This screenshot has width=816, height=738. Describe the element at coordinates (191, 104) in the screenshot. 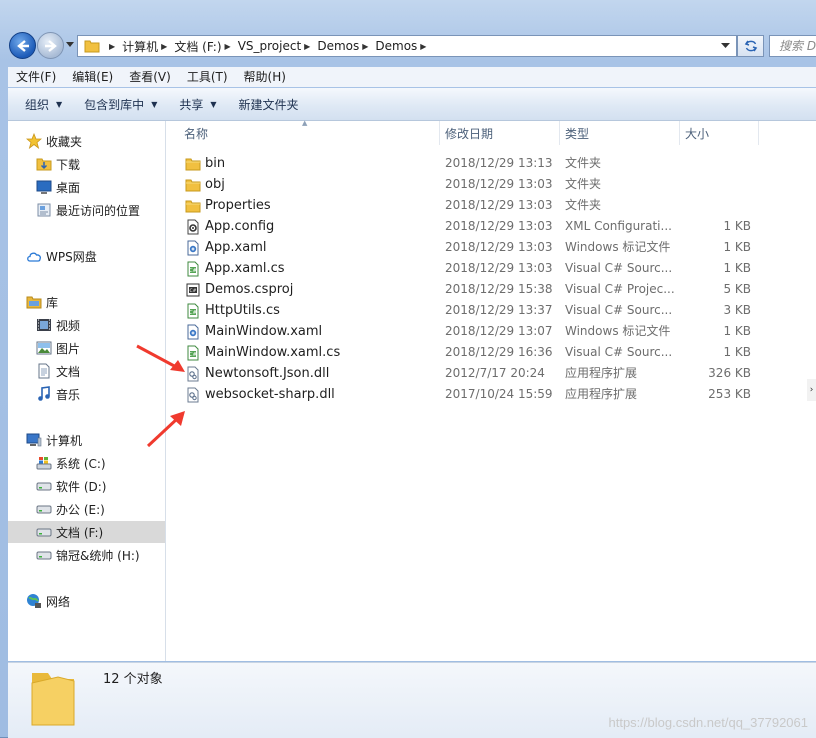

I see `toolbar-button-label: 共享` at that location.